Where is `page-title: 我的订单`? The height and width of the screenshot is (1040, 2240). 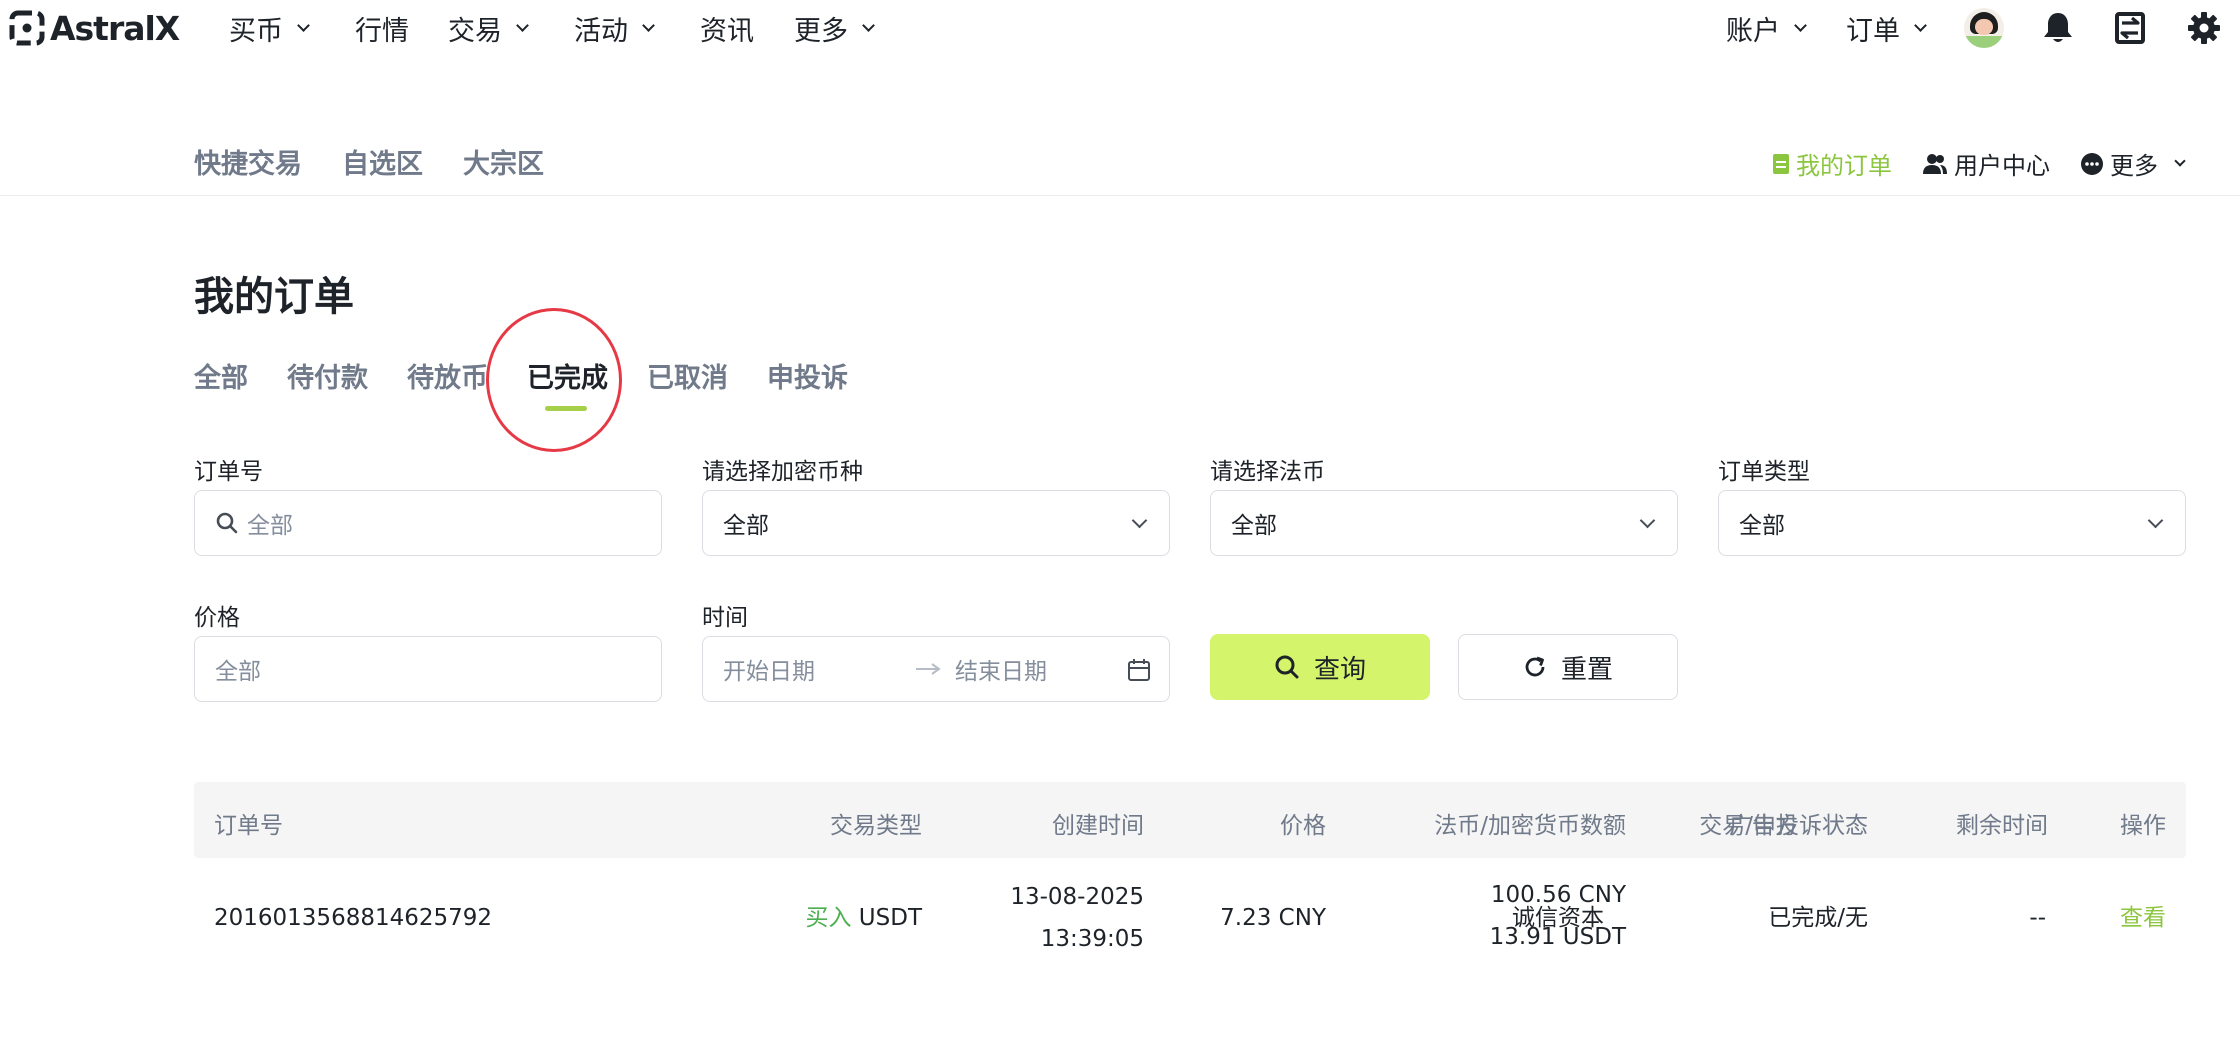
page-title: 我的订单 is located at coordinates (274, 297).